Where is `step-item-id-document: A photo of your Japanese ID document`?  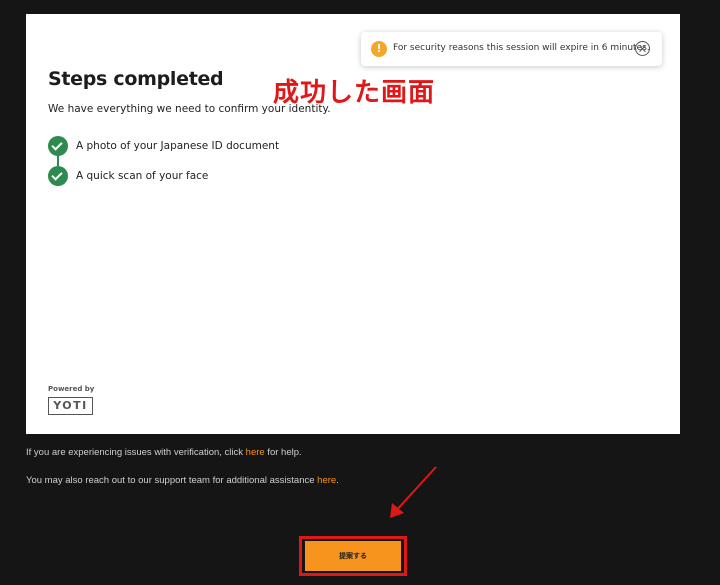
step-item-id-document: A photo of your Japanese ID document is located at coordinates (163, 146).